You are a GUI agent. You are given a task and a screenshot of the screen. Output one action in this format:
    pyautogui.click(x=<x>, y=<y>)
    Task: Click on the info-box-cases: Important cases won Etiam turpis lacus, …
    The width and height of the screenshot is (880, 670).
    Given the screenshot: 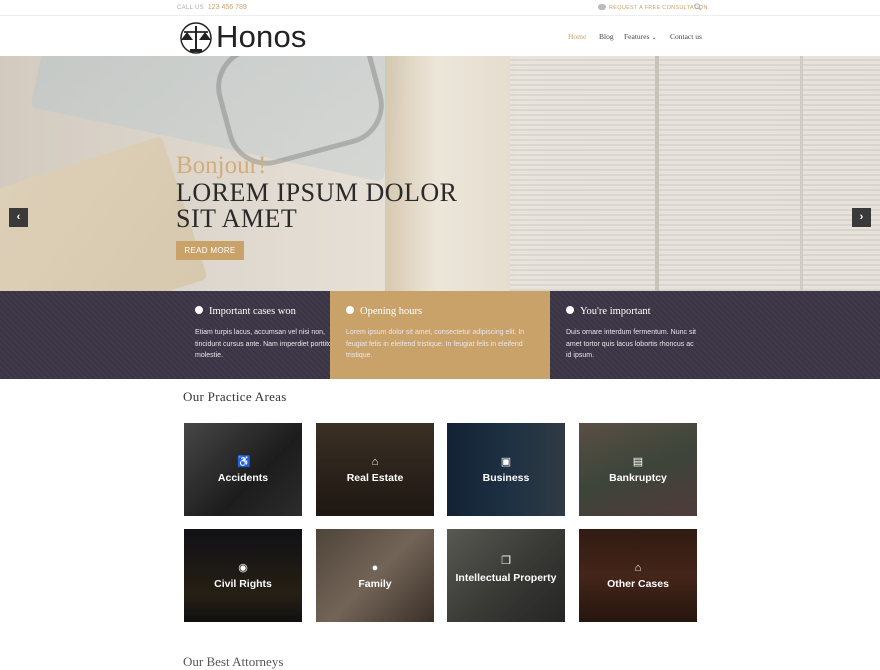 What is the action you would take?
    pyautogui.click(x=167, y=335)
    